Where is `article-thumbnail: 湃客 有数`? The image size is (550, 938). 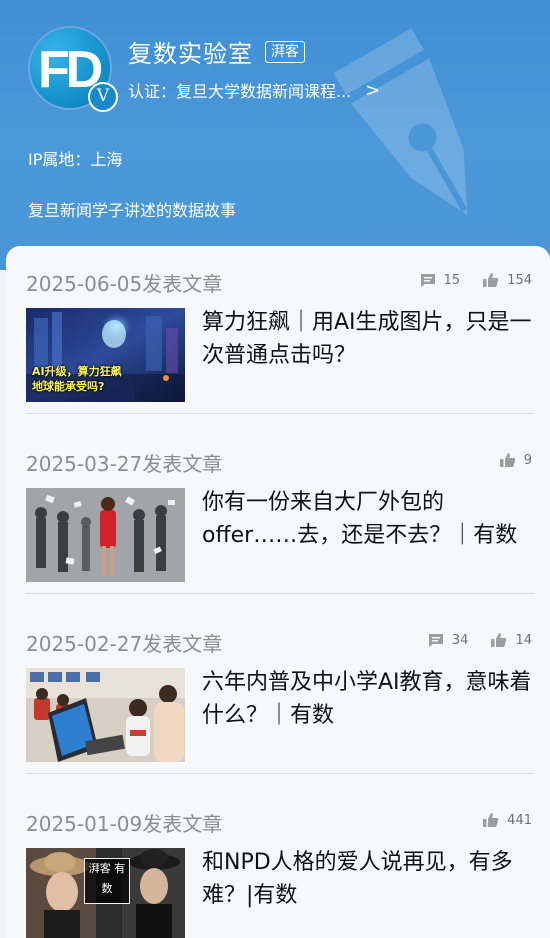
article-thumbnail: 湃客 有数 is located at coordinates (105, 893).